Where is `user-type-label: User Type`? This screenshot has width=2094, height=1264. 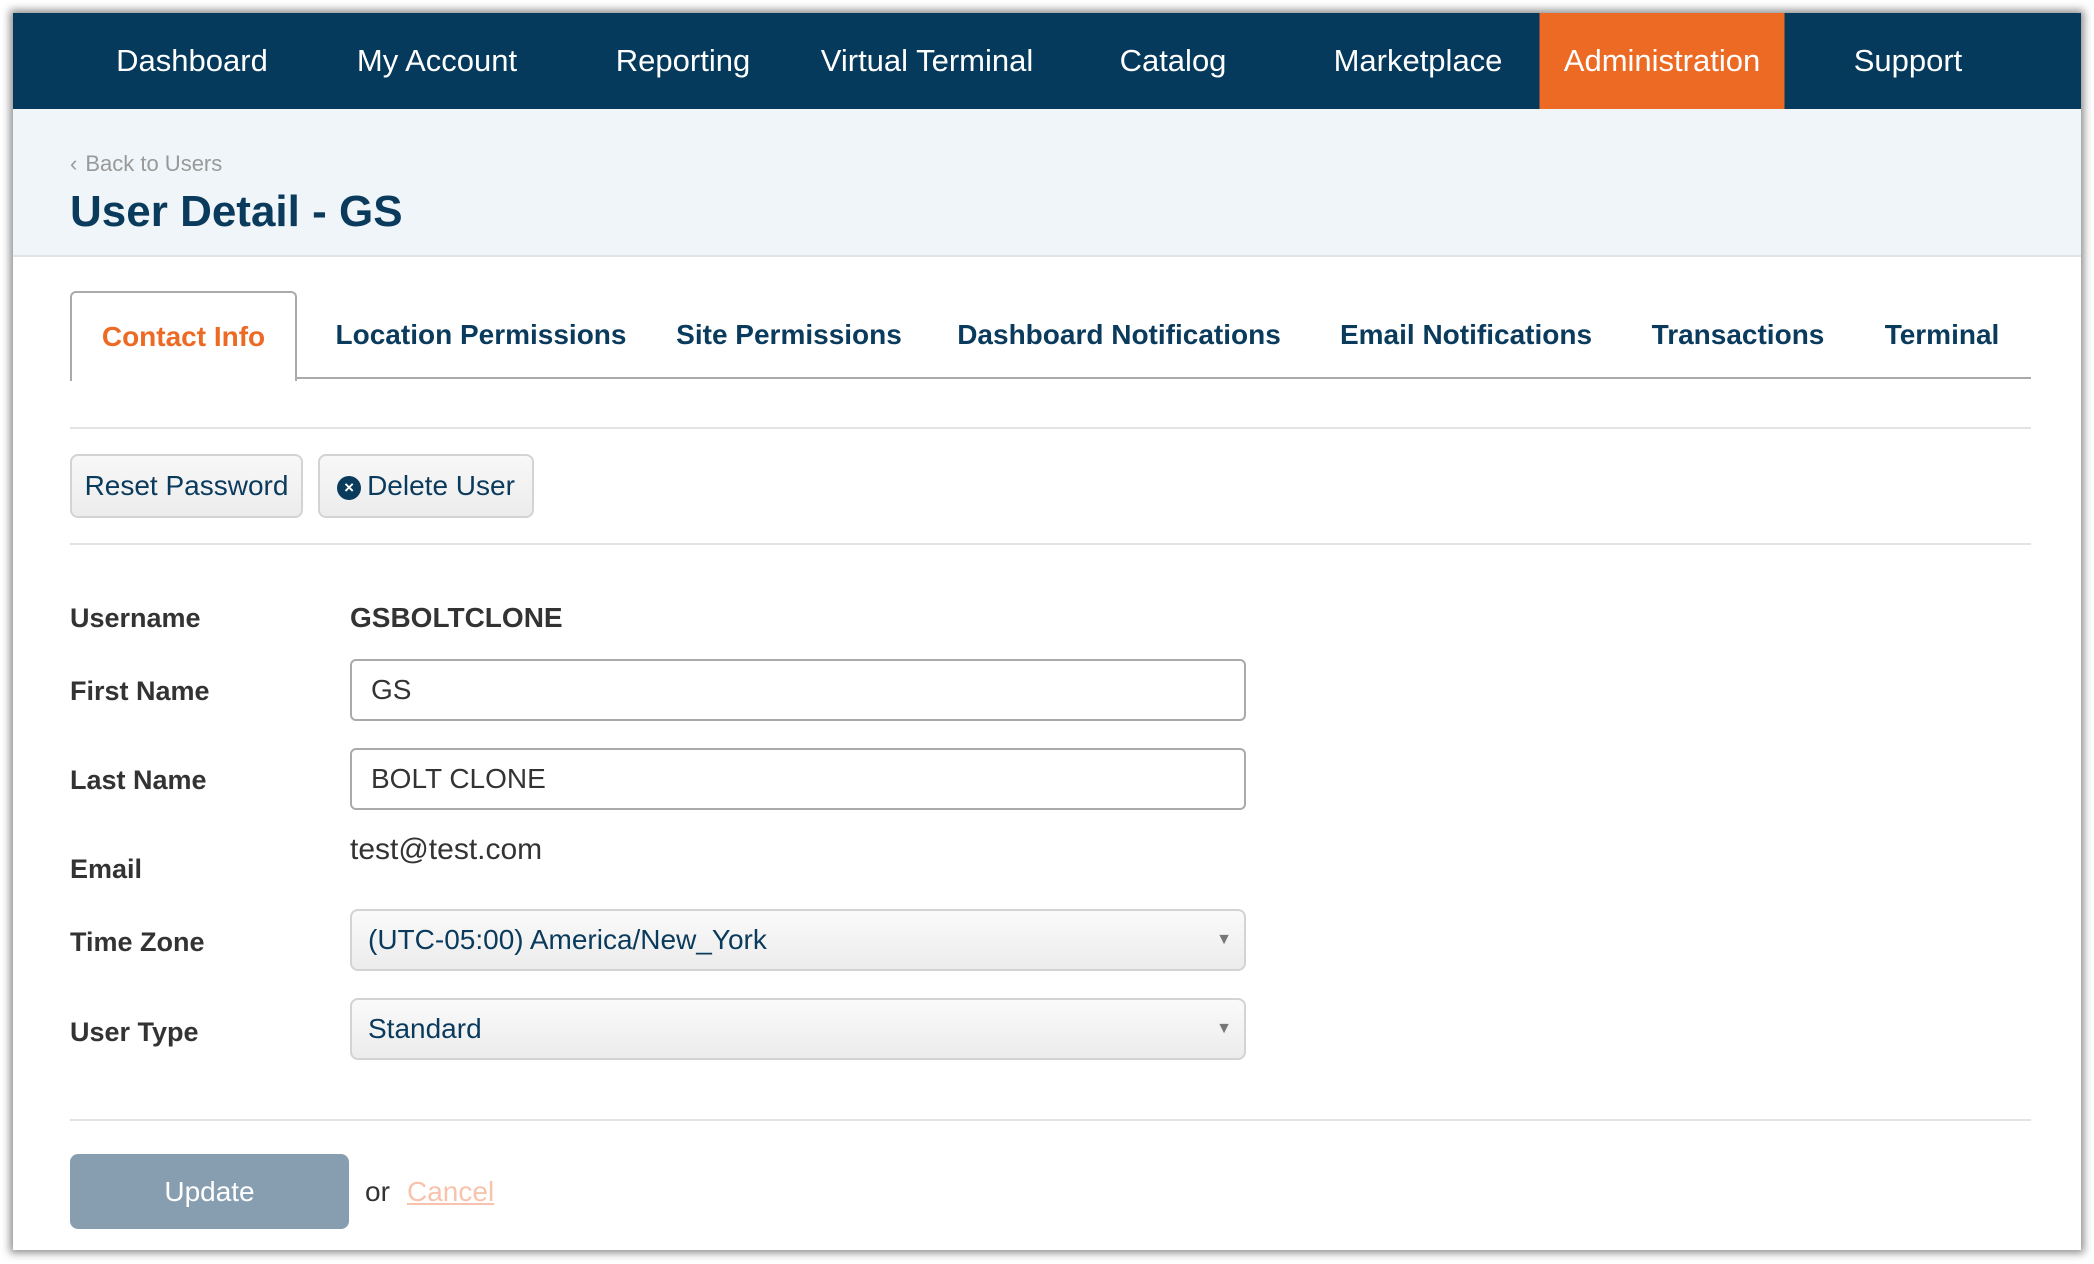 user-type-label: User Type is located at coordinates (134, 1032).